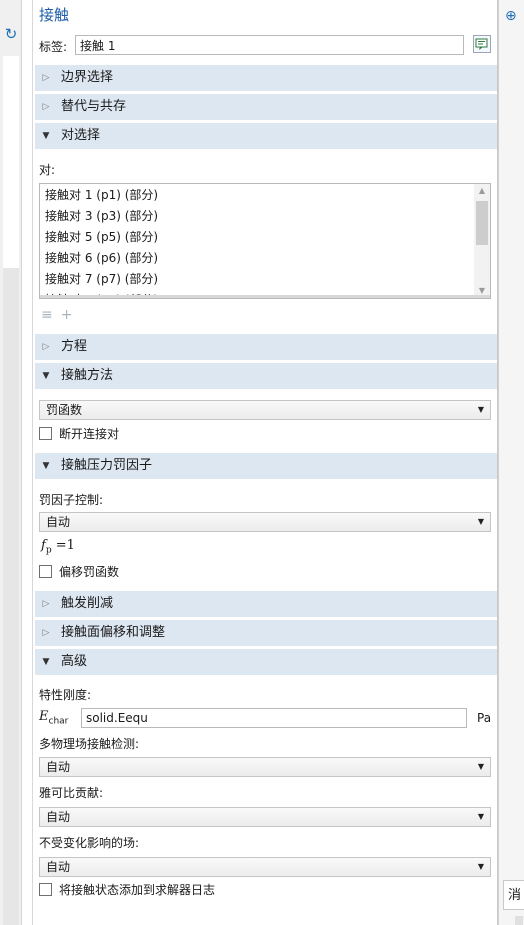  I want to click on fp-expression: fp =1, so click(58, 547).